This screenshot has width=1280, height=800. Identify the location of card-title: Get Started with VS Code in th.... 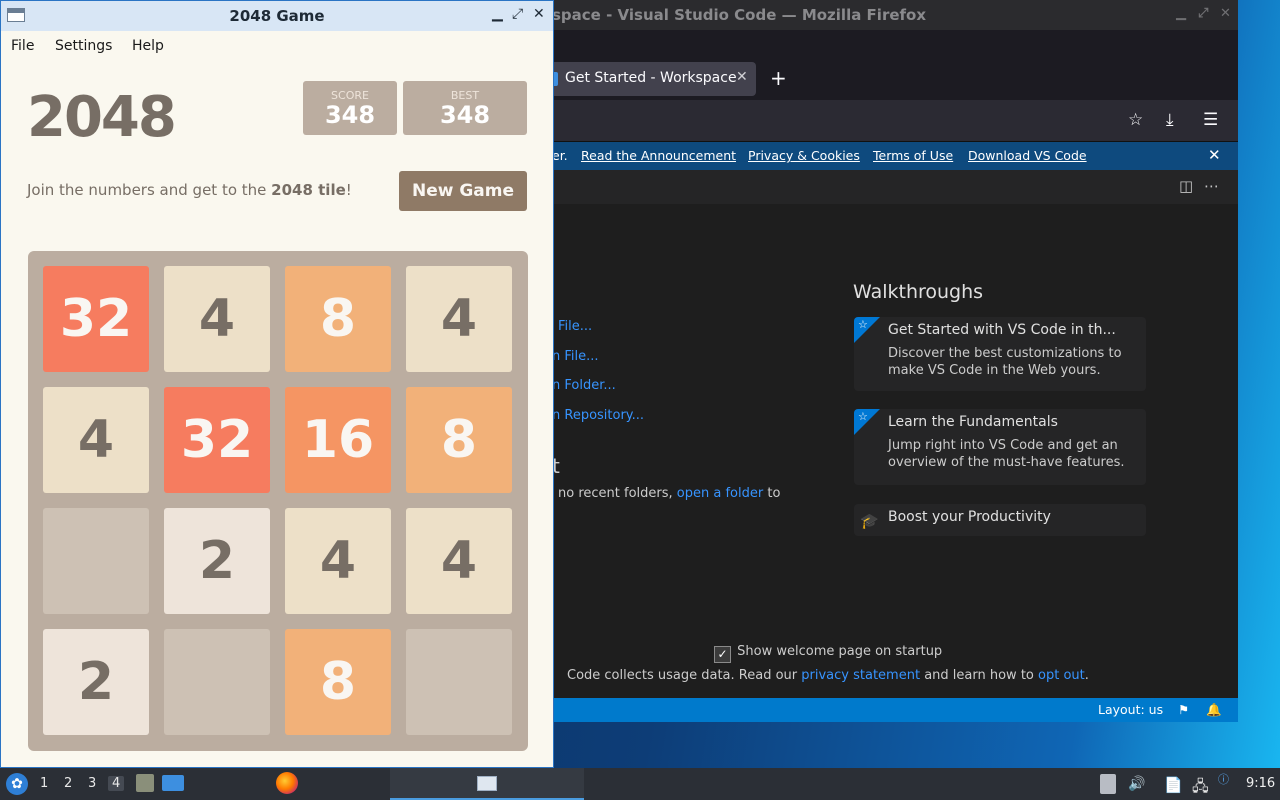
(1002, 330).